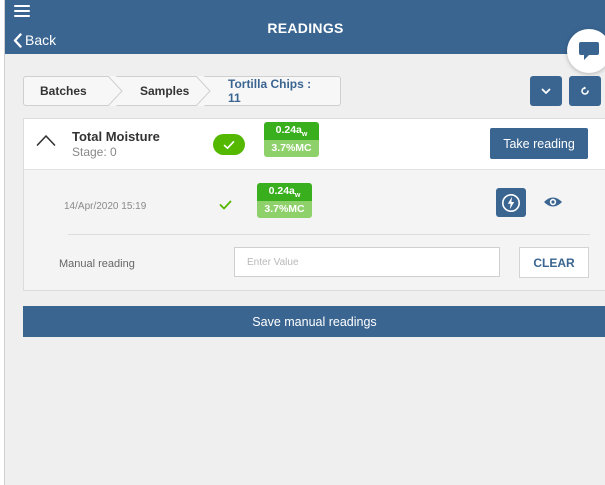  Describe the element at coordinates (589, 51) in the screenshot. I see `chat-bubble-icon` at that location.